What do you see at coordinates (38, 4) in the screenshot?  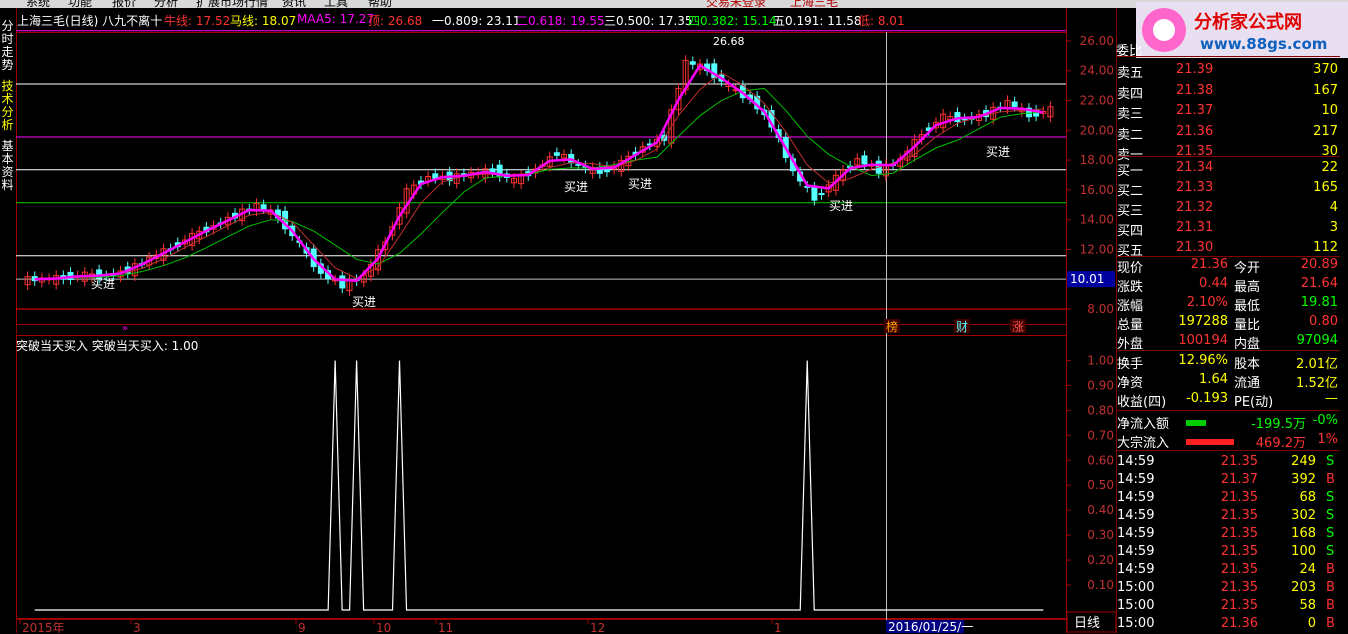 I see `menu-system: 系统` at bounding box center [38, 4].